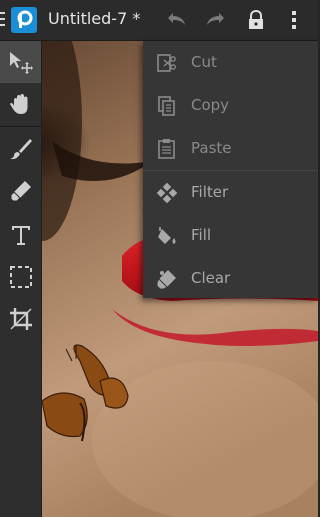 The image size is (320, 517). Describe the element at coordinates (24, 20) in the screenshot. I see `app-logo-icon` at that location.